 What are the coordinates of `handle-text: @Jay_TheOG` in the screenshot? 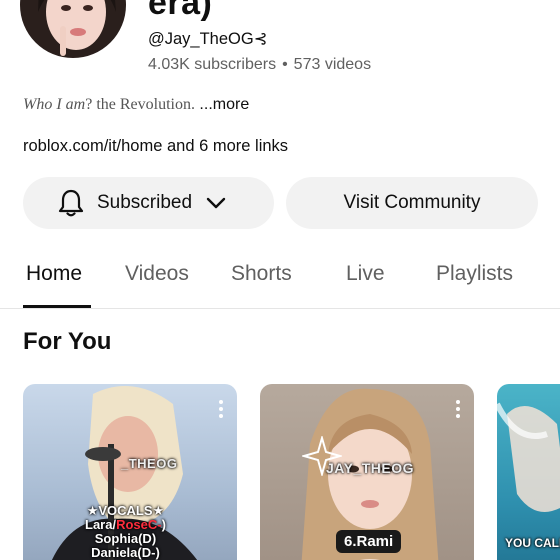 It's located at (201, 39).